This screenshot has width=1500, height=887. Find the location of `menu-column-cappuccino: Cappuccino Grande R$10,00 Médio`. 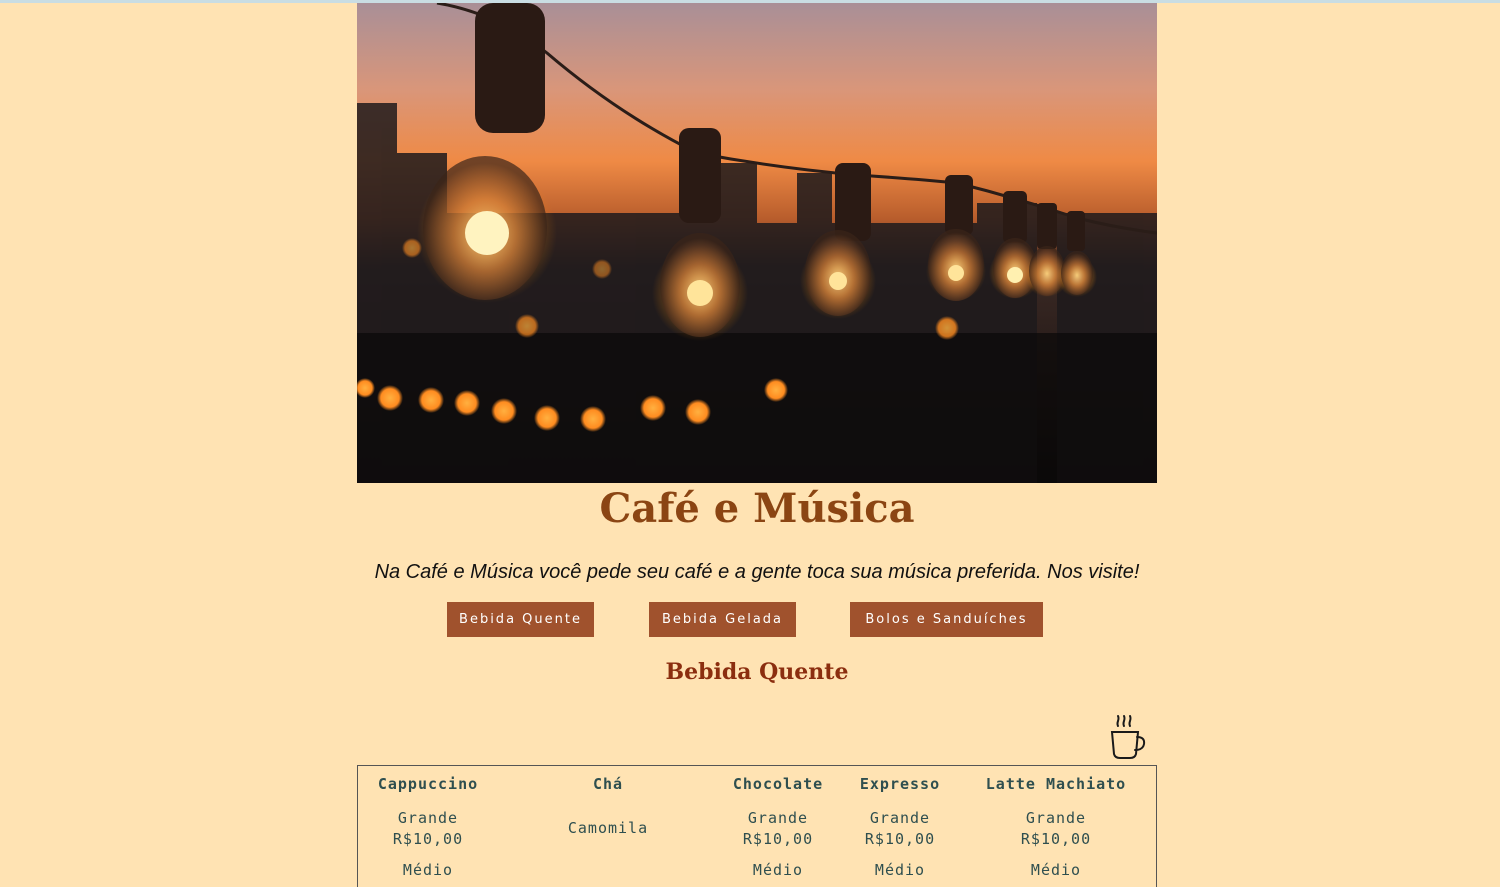

menu-column-cappuccino: Cappuccino Grande R$10,00 Médio is located at coordinates (428, 826).